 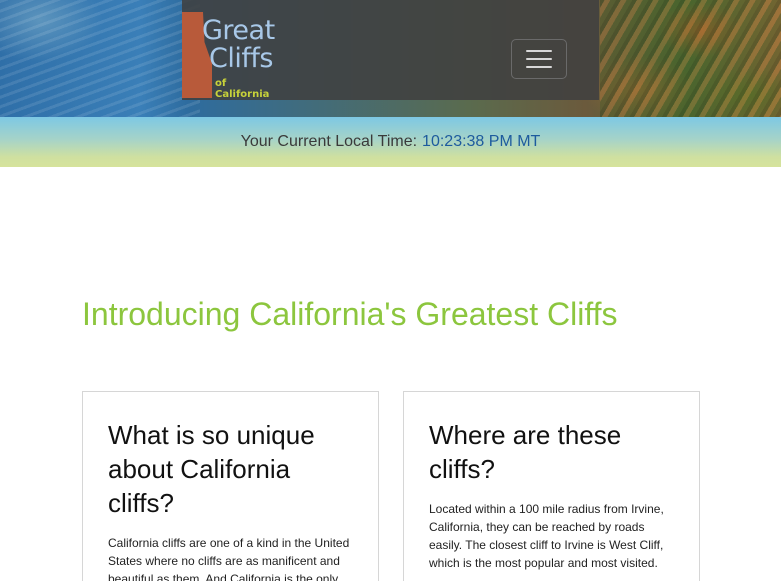 What do you see at coordinates (238, 30) in the screenshot?
I see `logo-text-great: Great` at bounding box center [238, 30].